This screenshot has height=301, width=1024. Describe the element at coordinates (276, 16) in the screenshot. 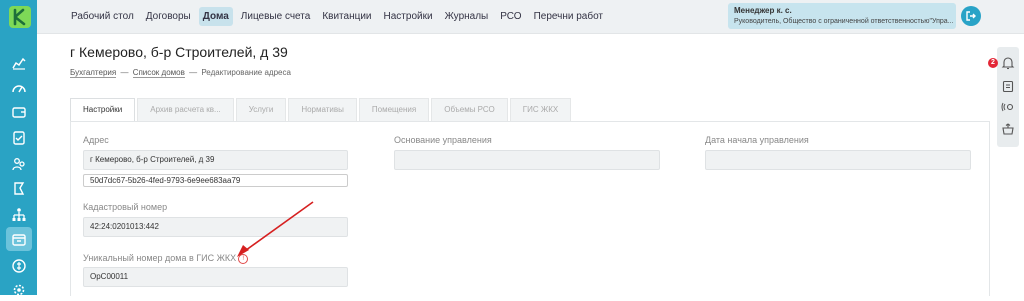

I see `nav-item-accounts: Лицевые счета` at that location.